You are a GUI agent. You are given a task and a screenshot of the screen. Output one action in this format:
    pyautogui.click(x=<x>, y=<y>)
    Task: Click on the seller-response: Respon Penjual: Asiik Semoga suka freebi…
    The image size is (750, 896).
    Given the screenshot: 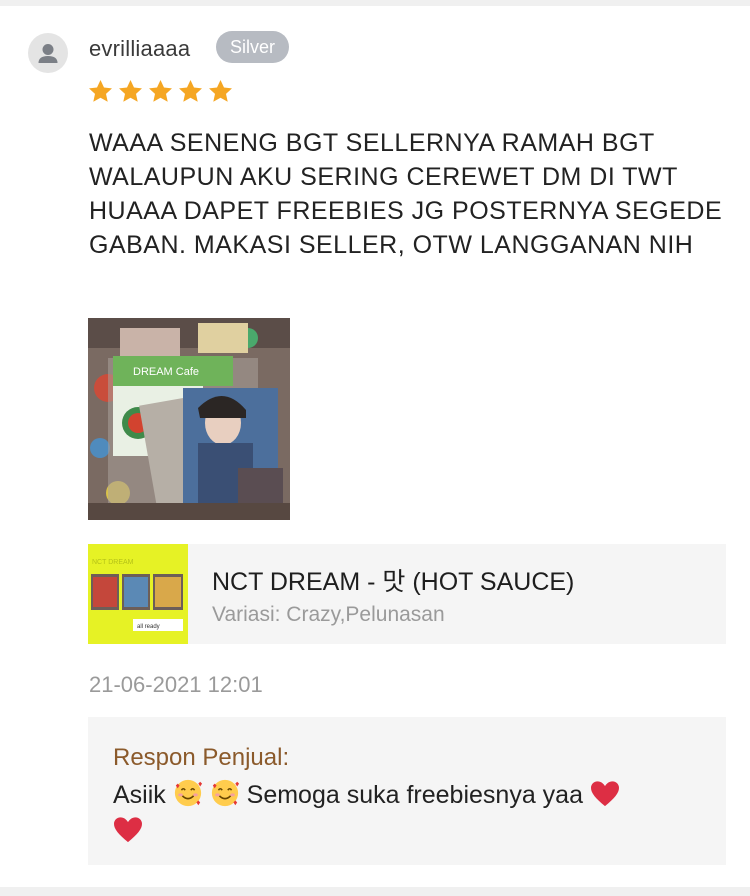 What is the action you would take?
    pyautogui.click(x=407, y=791)
    